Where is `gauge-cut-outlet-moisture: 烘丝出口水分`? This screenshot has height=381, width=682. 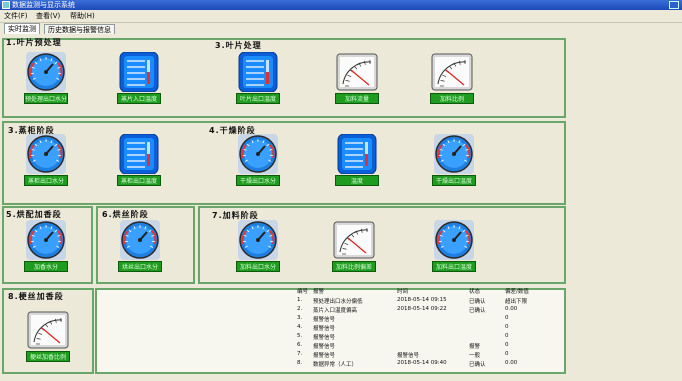 gauge-cut-outlet-moisture: 烘丝出口水分 is located at coordinates (140, 246).